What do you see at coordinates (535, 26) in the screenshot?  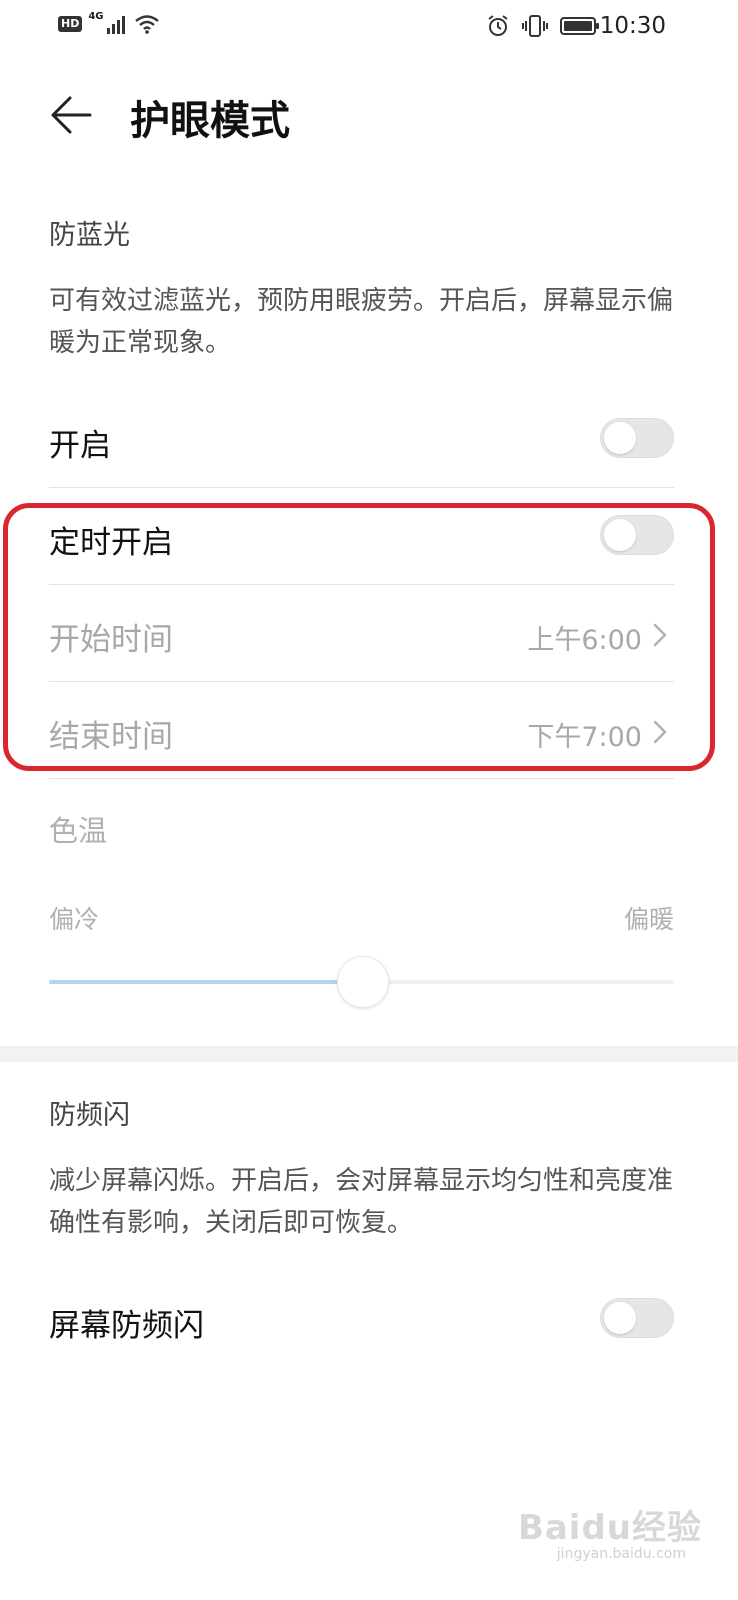 I see `vibrate-icon` at bounding box center [535, 26].